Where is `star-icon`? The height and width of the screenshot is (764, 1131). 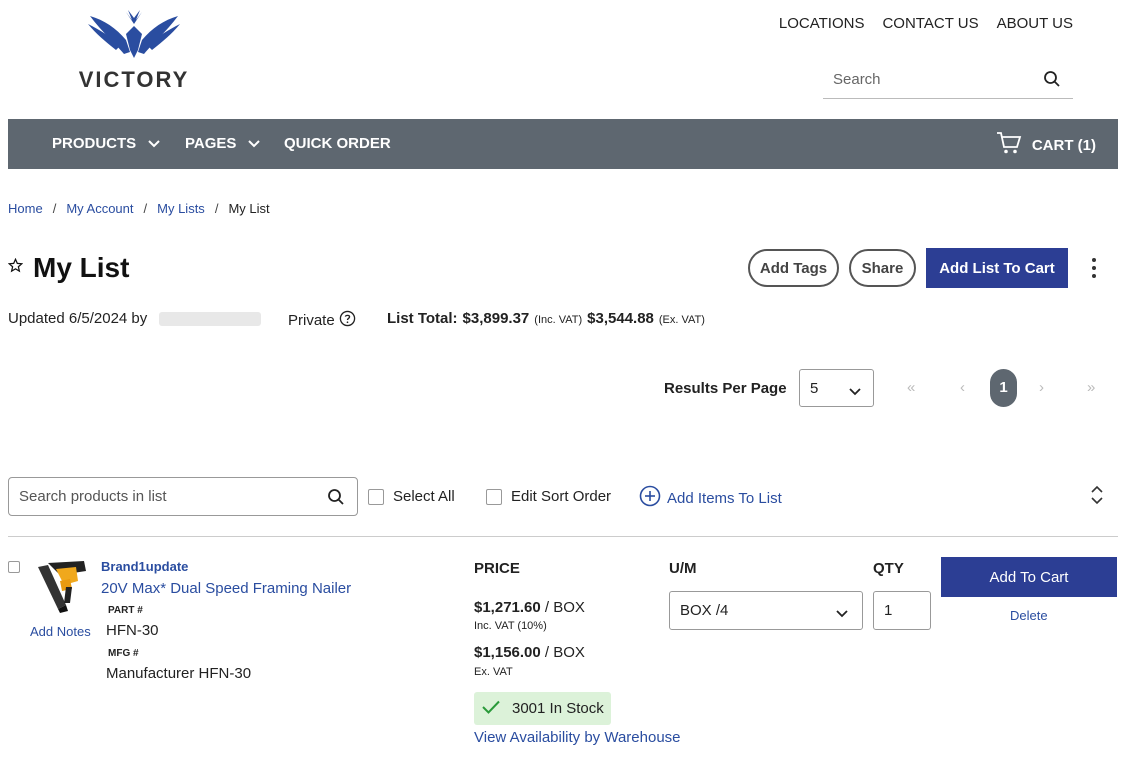
star-icon is located at coordinates (15, 267).